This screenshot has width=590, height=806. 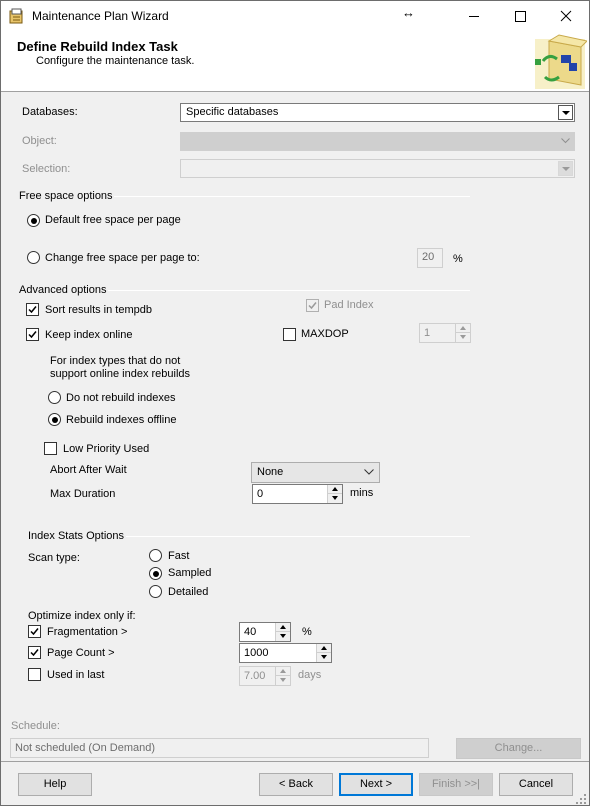 What do you see at coordinates (115, 361) in the screenshot?
I see `online-note-line1: For index types that do not` at bounding box center [115, 361].